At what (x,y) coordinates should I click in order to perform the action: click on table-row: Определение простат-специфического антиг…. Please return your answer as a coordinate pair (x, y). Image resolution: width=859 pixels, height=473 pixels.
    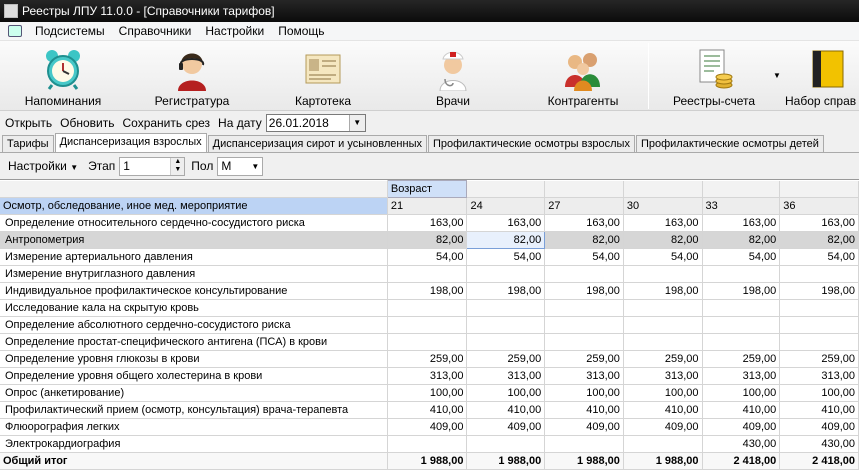
    Looking at the image, I should click on (429, 342).